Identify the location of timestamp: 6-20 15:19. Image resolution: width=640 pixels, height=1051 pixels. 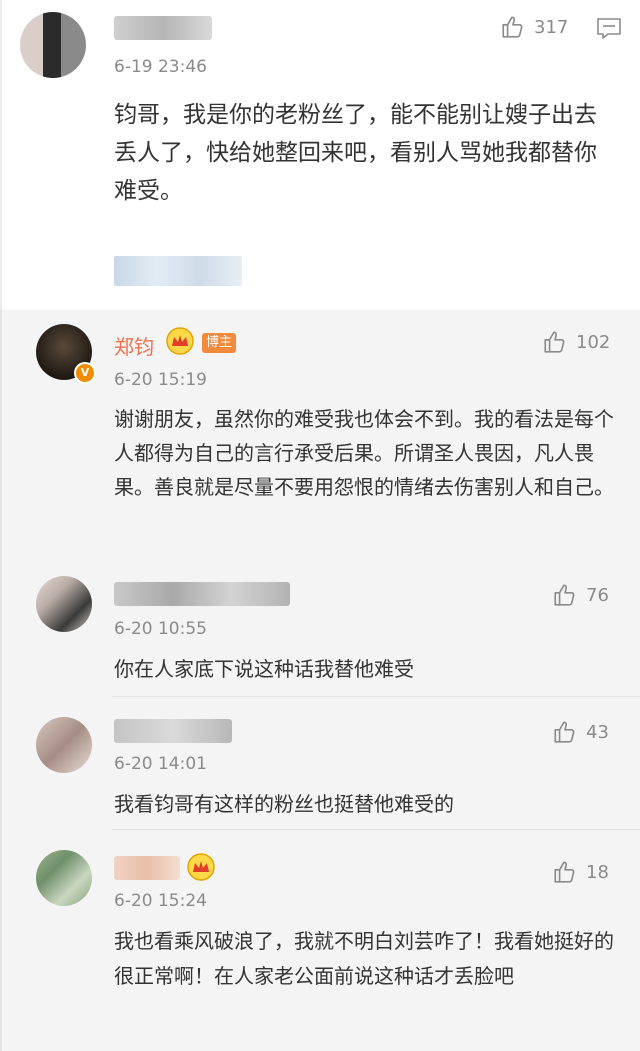
(160, 380).